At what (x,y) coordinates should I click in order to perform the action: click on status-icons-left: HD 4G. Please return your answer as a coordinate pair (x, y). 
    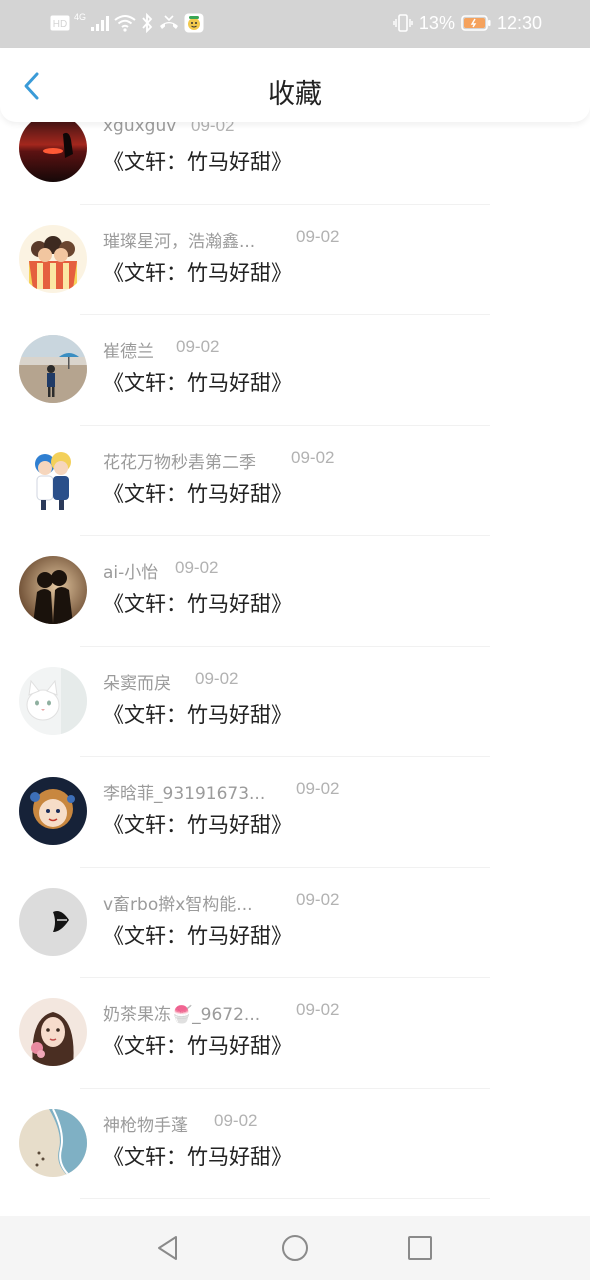
    Looking at the image, I should click on (127, 23).